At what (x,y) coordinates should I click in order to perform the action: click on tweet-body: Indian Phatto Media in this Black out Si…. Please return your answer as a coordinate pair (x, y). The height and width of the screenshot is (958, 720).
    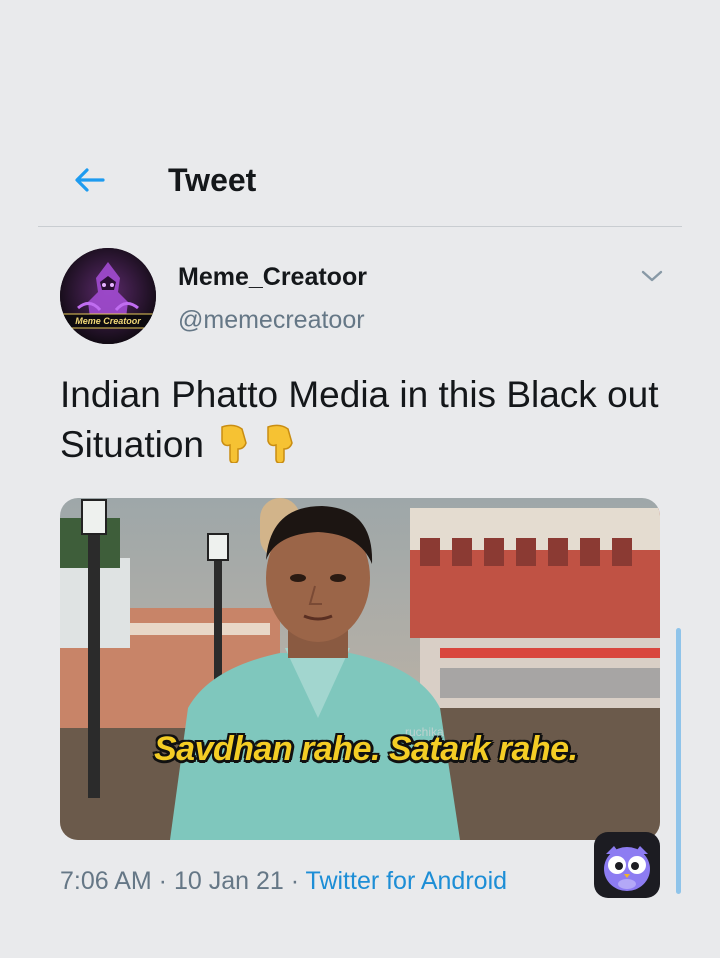
    Looking at the image, I should click on (359, 419).